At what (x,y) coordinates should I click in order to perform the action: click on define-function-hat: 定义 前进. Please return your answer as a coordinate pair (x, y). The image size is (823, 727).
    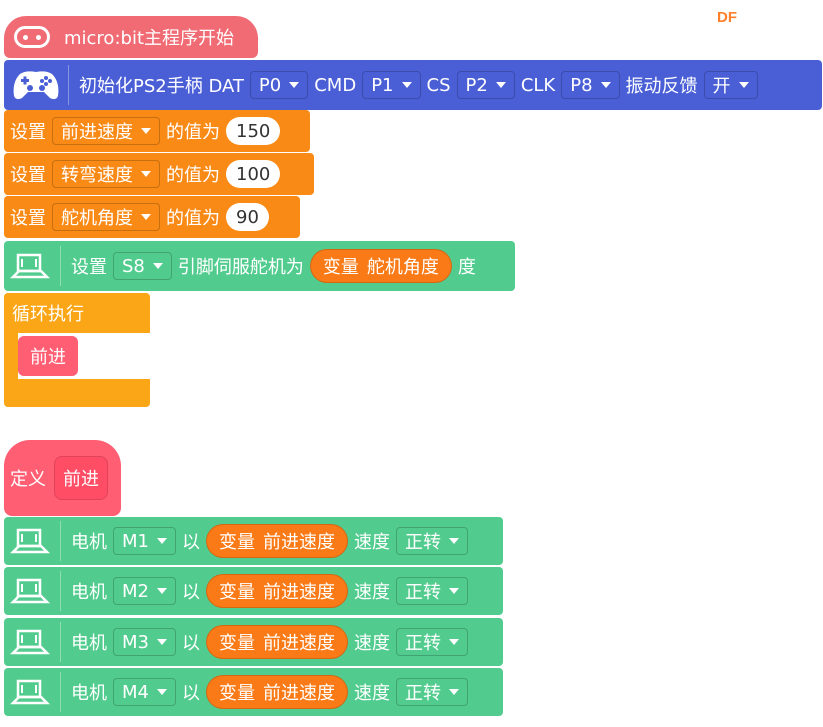
    Looking at the image, I should click on (62, 478).